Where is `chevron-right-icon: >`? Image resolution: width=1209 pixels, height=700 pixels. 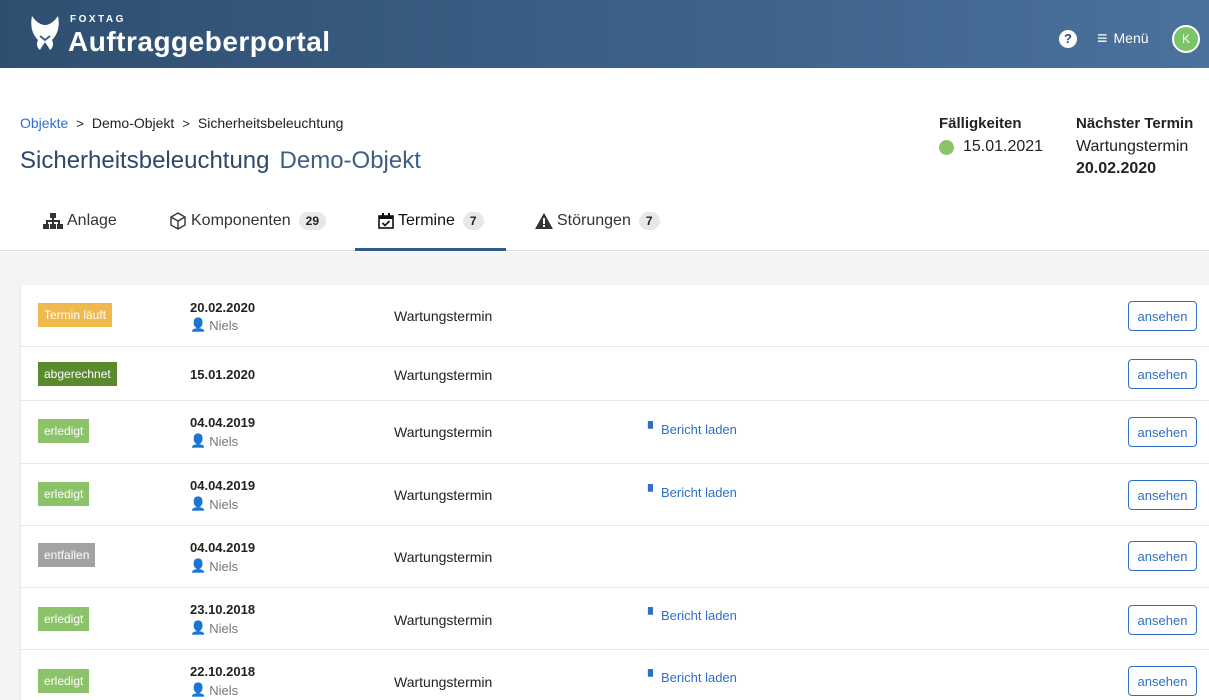 chevron-right-icon: > is located at coordinates (186, 123).